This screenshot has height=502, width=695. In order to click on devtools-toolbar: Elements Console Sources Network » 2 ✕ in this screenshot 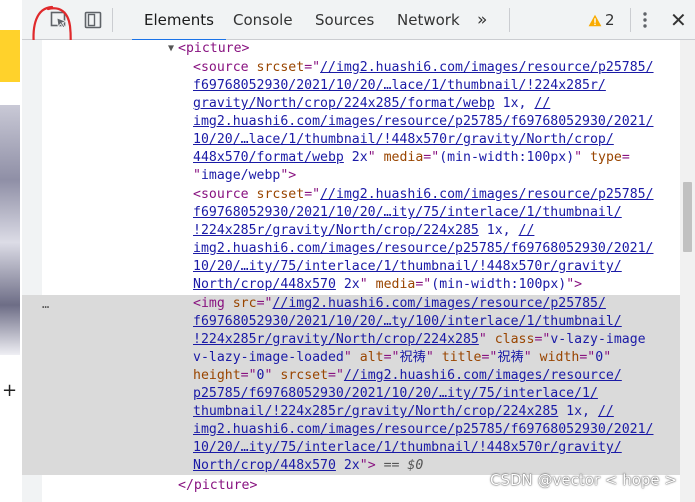, I will do `click(358, 20)`.